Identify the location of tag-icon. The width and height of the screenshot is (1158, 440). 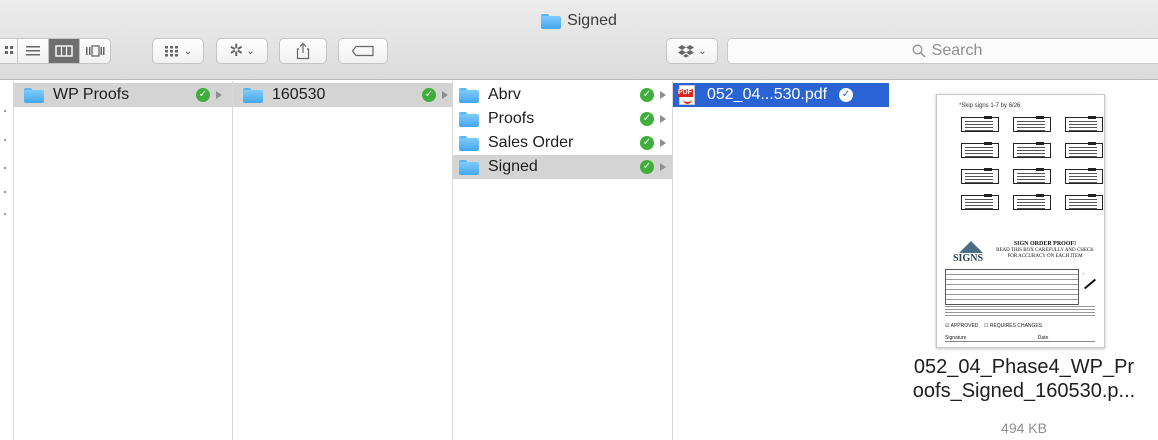
(362, 51).